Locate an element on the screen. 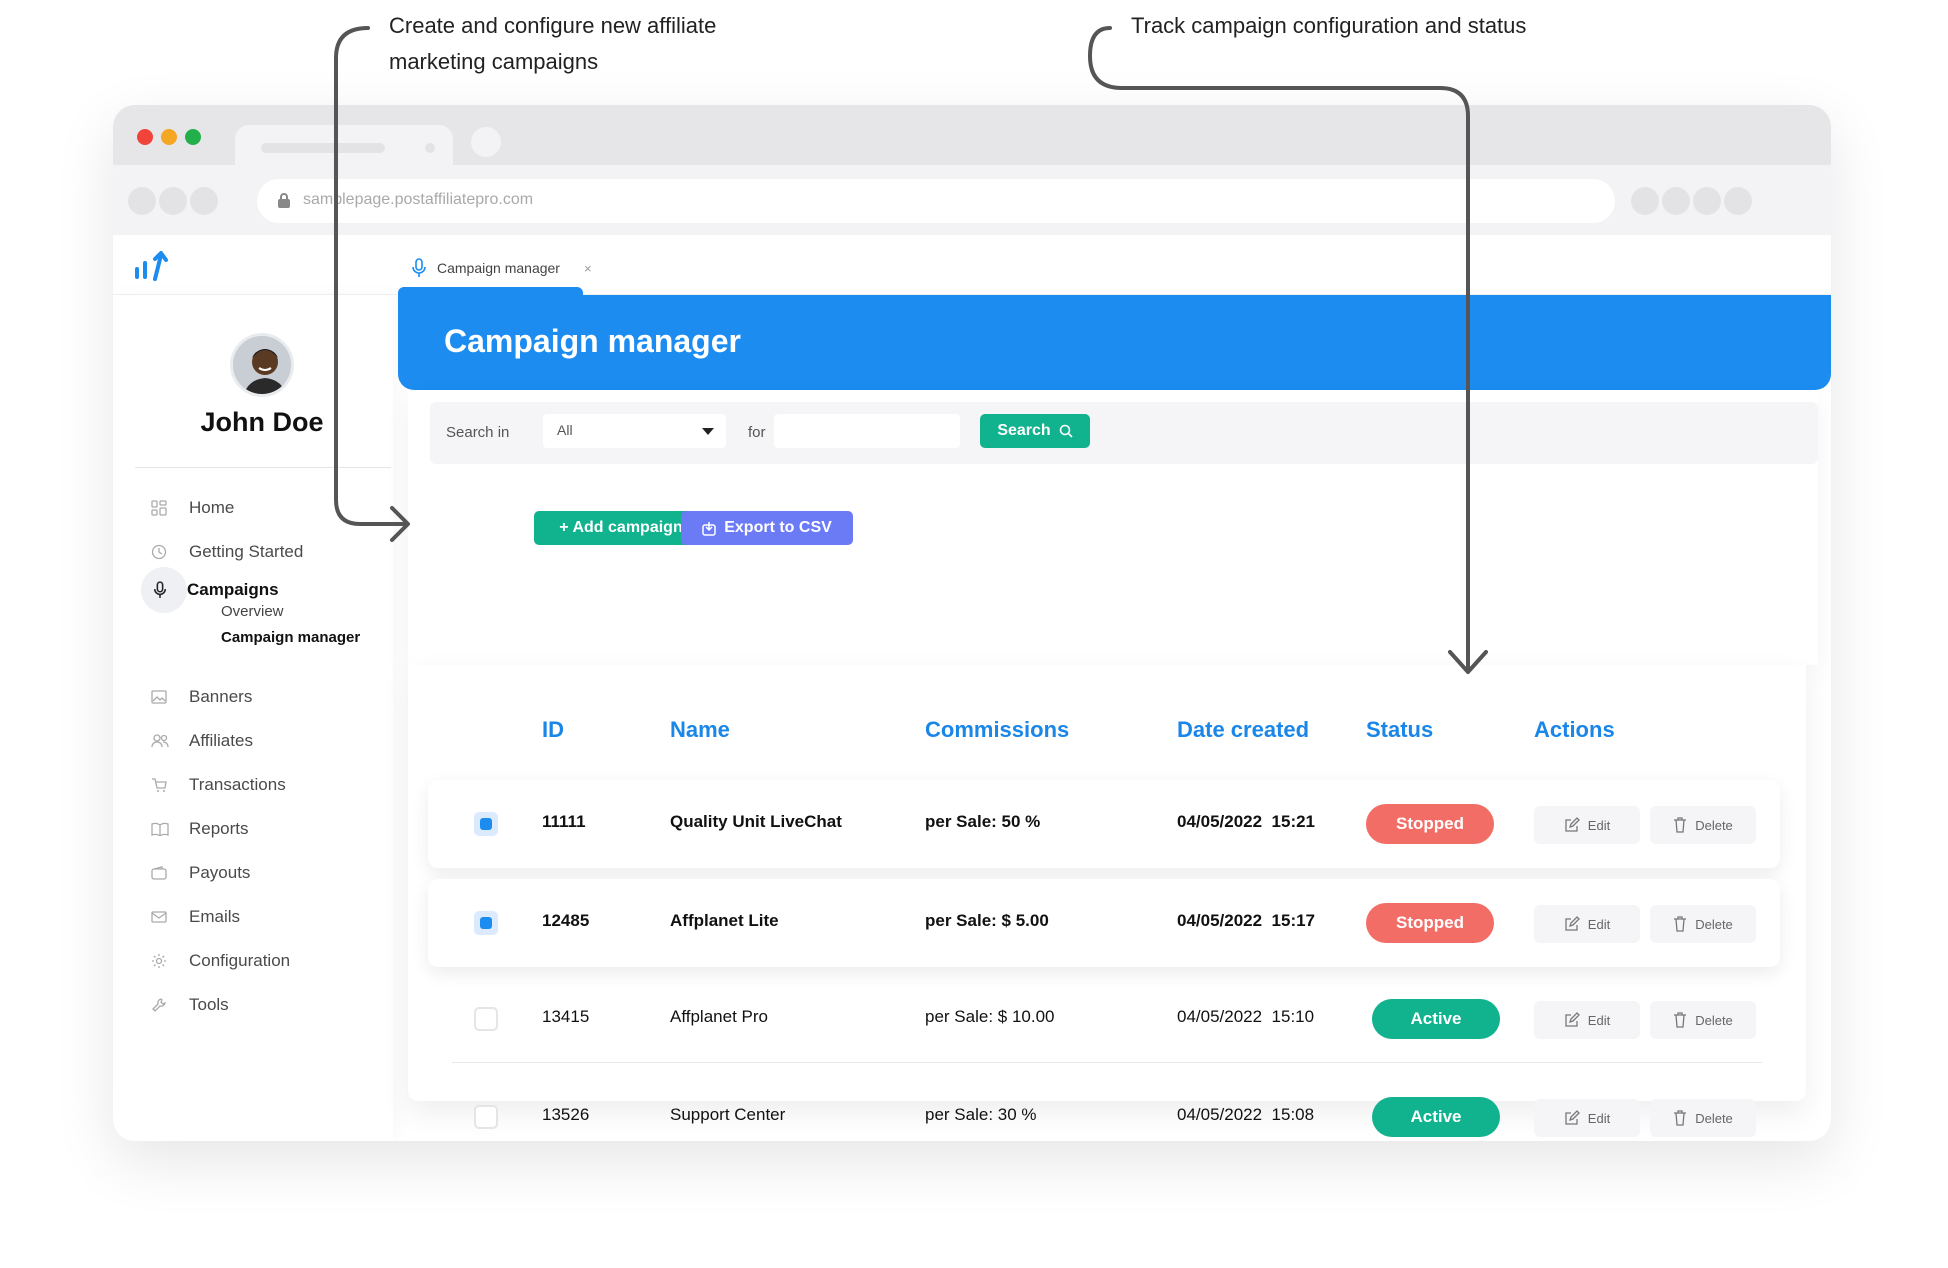  sidebar-item-campaigns: Campaigns is located at coordinates (210, 590).